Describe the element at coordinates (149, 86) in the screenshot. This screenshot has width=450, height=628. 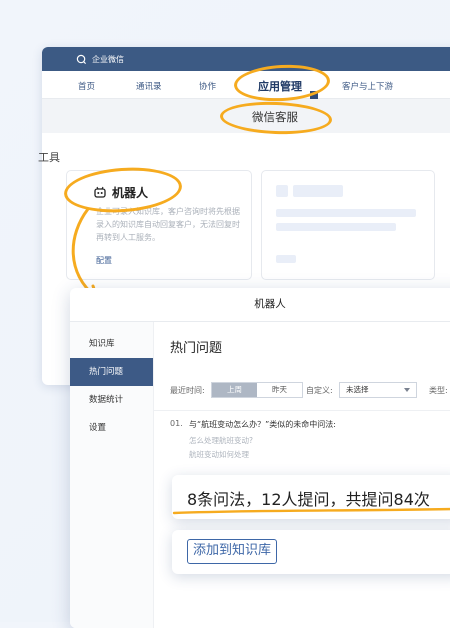
I see `nav-contacts: 通讯录` at that location.